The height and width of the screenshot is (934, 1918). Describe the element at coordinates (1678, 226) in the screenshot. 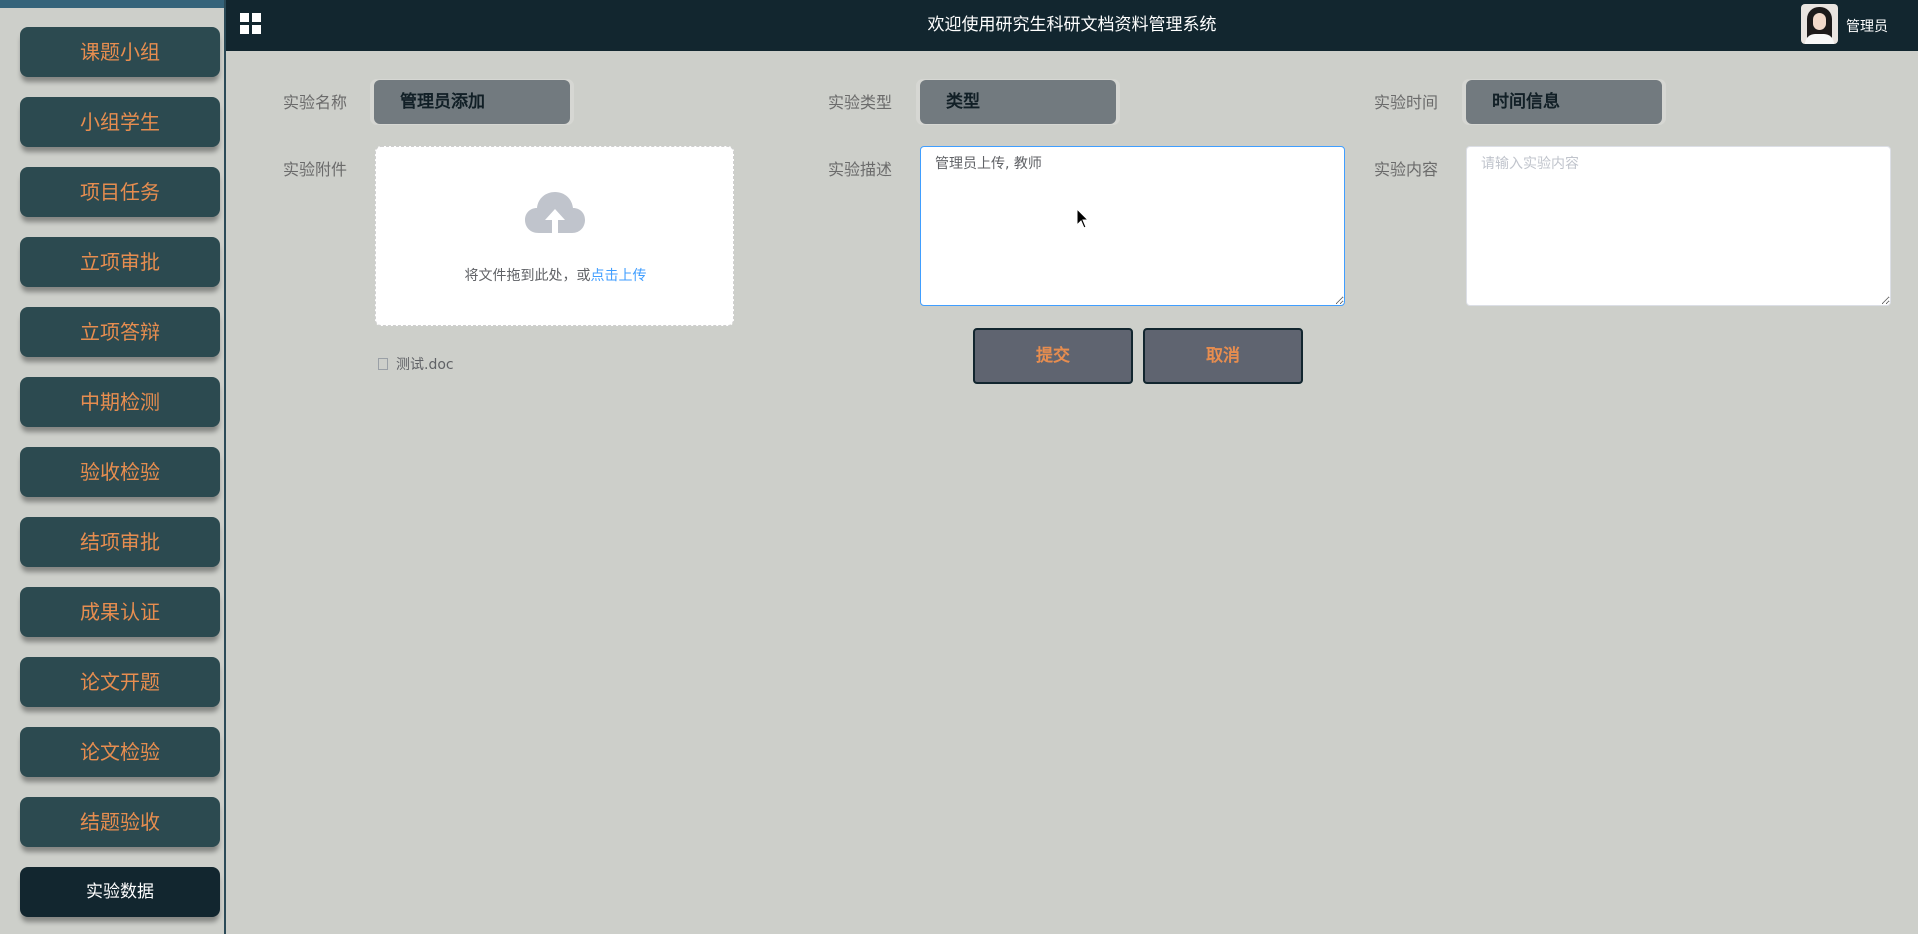

I see `experiment-content-textarea` at that location.